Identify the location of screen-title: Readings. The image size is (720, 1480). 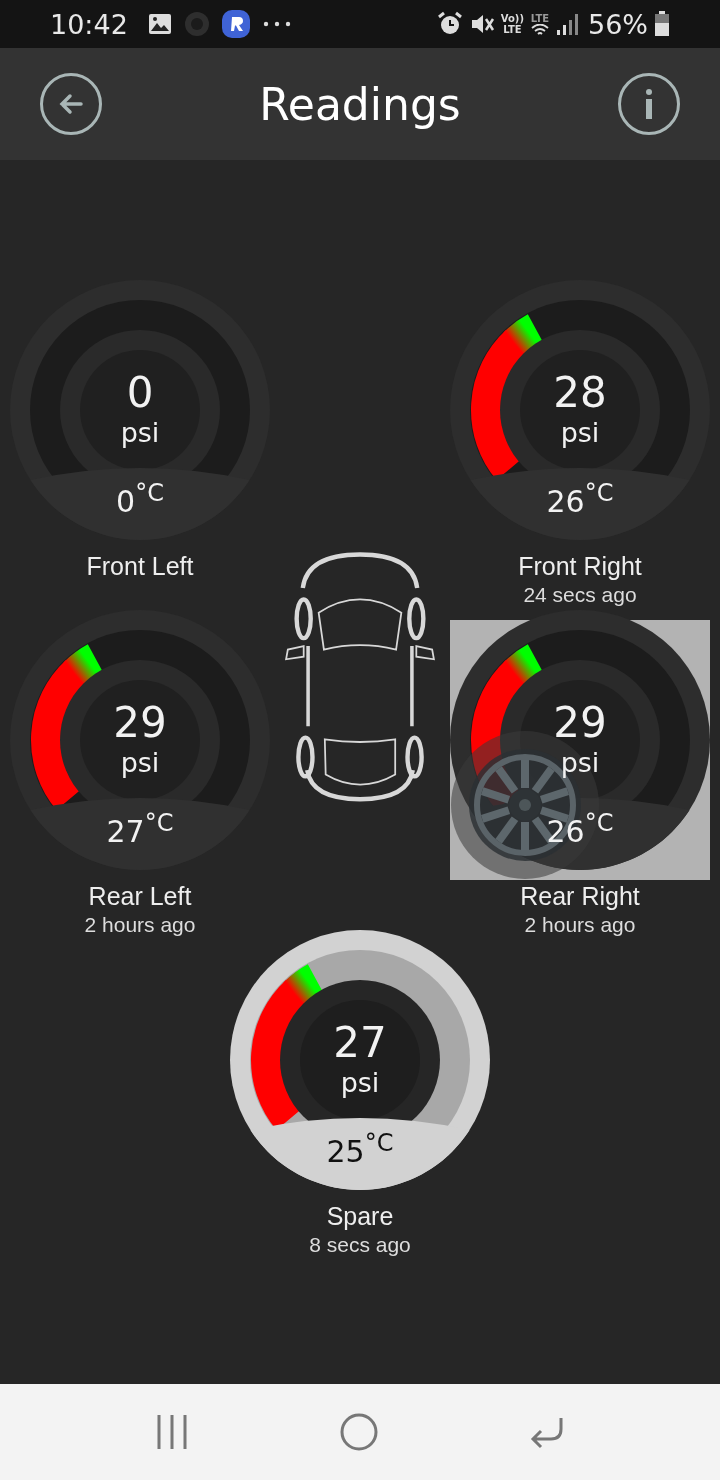
(360, 104).